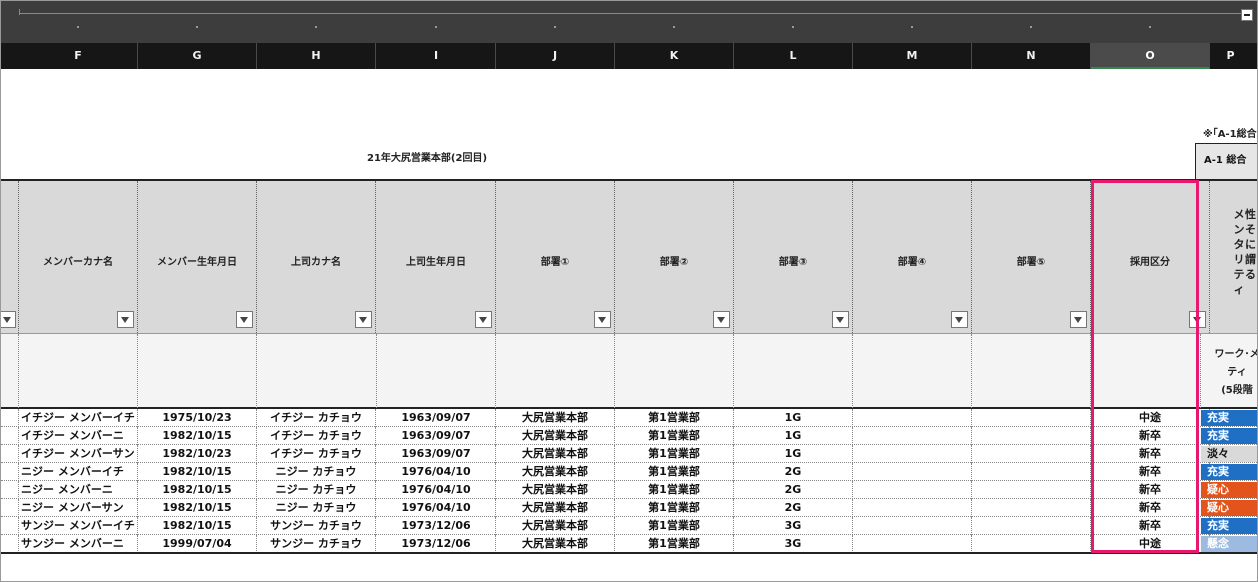 This screenshot has width=1258, height=582. Describe the element at coordinates (1229, 454) in the screenshot. I see `table-cell-p: 淡々` at that location.